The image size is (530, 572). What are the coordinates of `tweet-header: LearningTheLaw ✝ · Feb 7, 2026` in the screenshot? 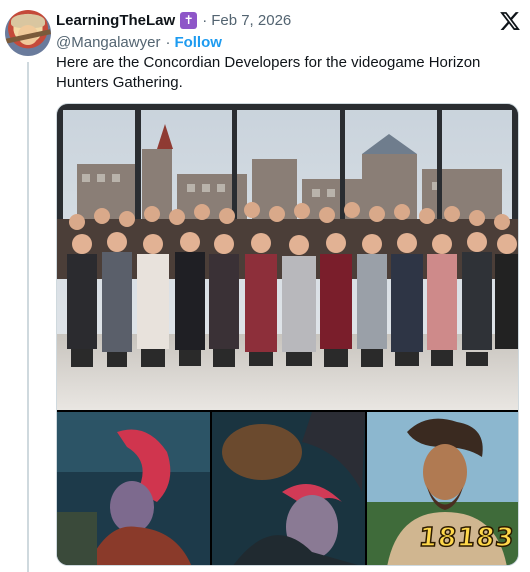 It's located at (173, 20).